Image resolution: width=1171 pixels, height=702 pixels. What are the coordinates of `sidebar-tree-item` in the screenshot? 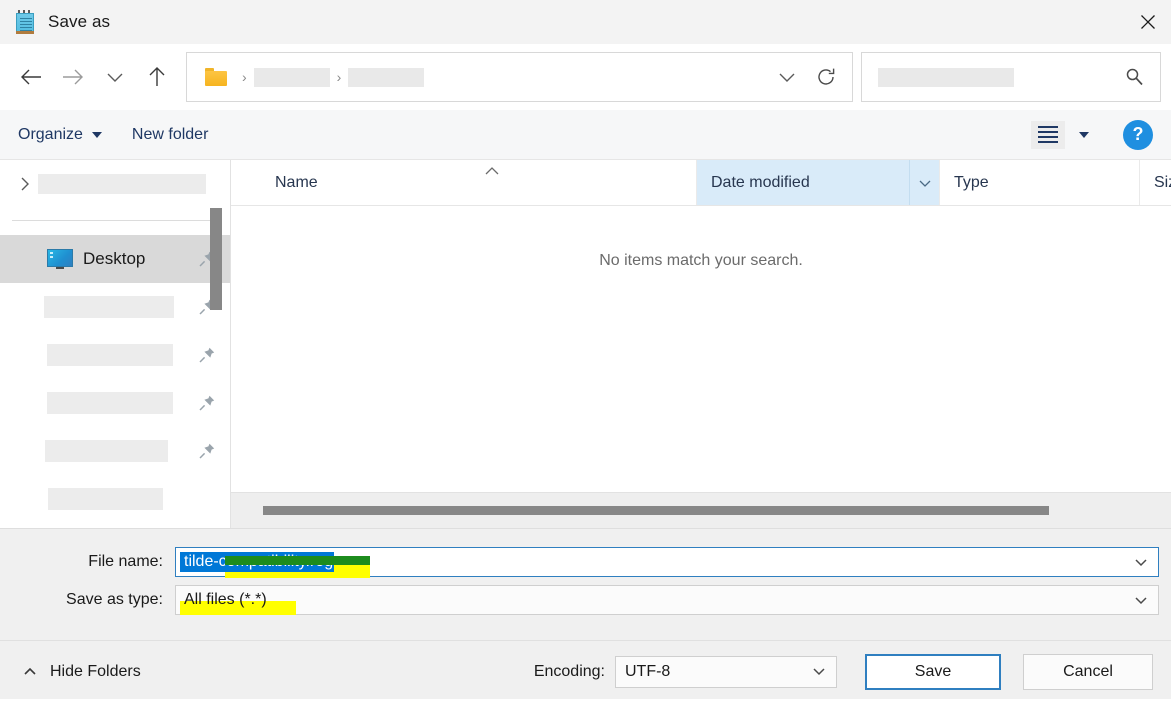 It's located at (115, 184).